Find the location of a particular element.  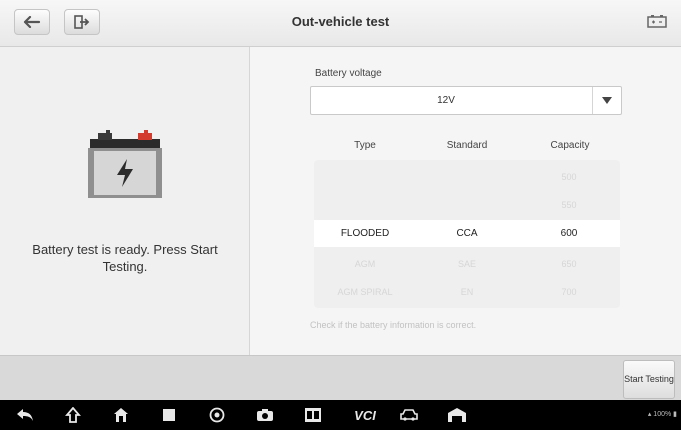

voltage-value: 12V is located at coordinates (446, 100).